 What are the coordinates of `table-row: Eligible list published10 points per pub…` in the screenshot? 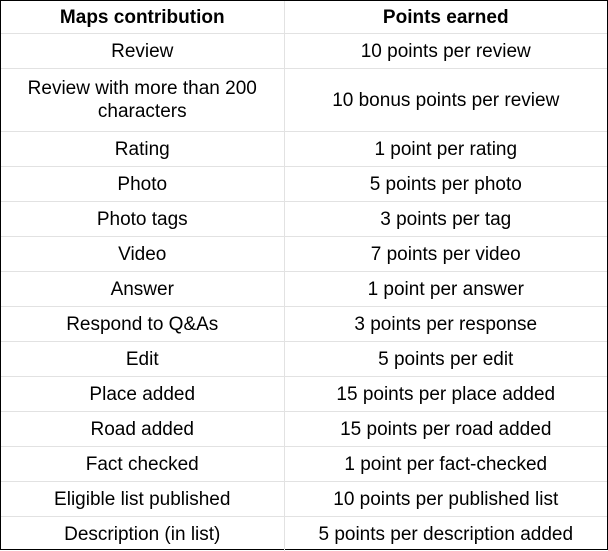 It's located at (304, 499).